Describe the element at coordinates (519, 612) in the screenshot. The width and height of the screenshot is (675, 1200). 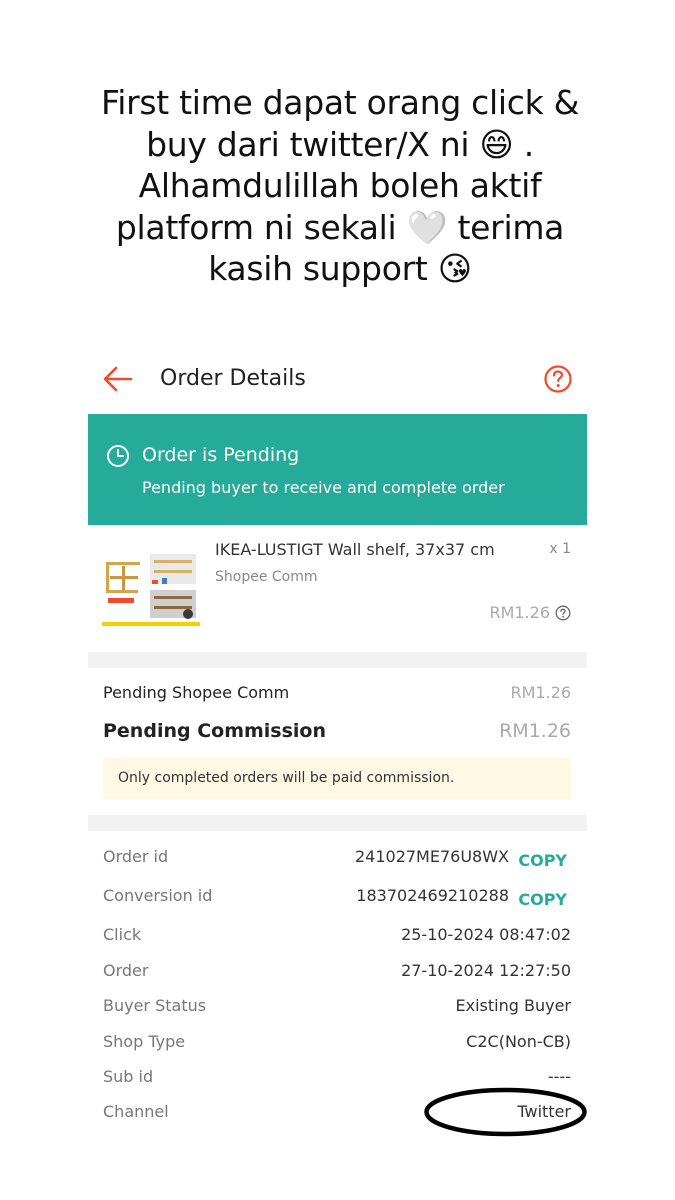
I see `product-price-value: RM1.26` at that location.